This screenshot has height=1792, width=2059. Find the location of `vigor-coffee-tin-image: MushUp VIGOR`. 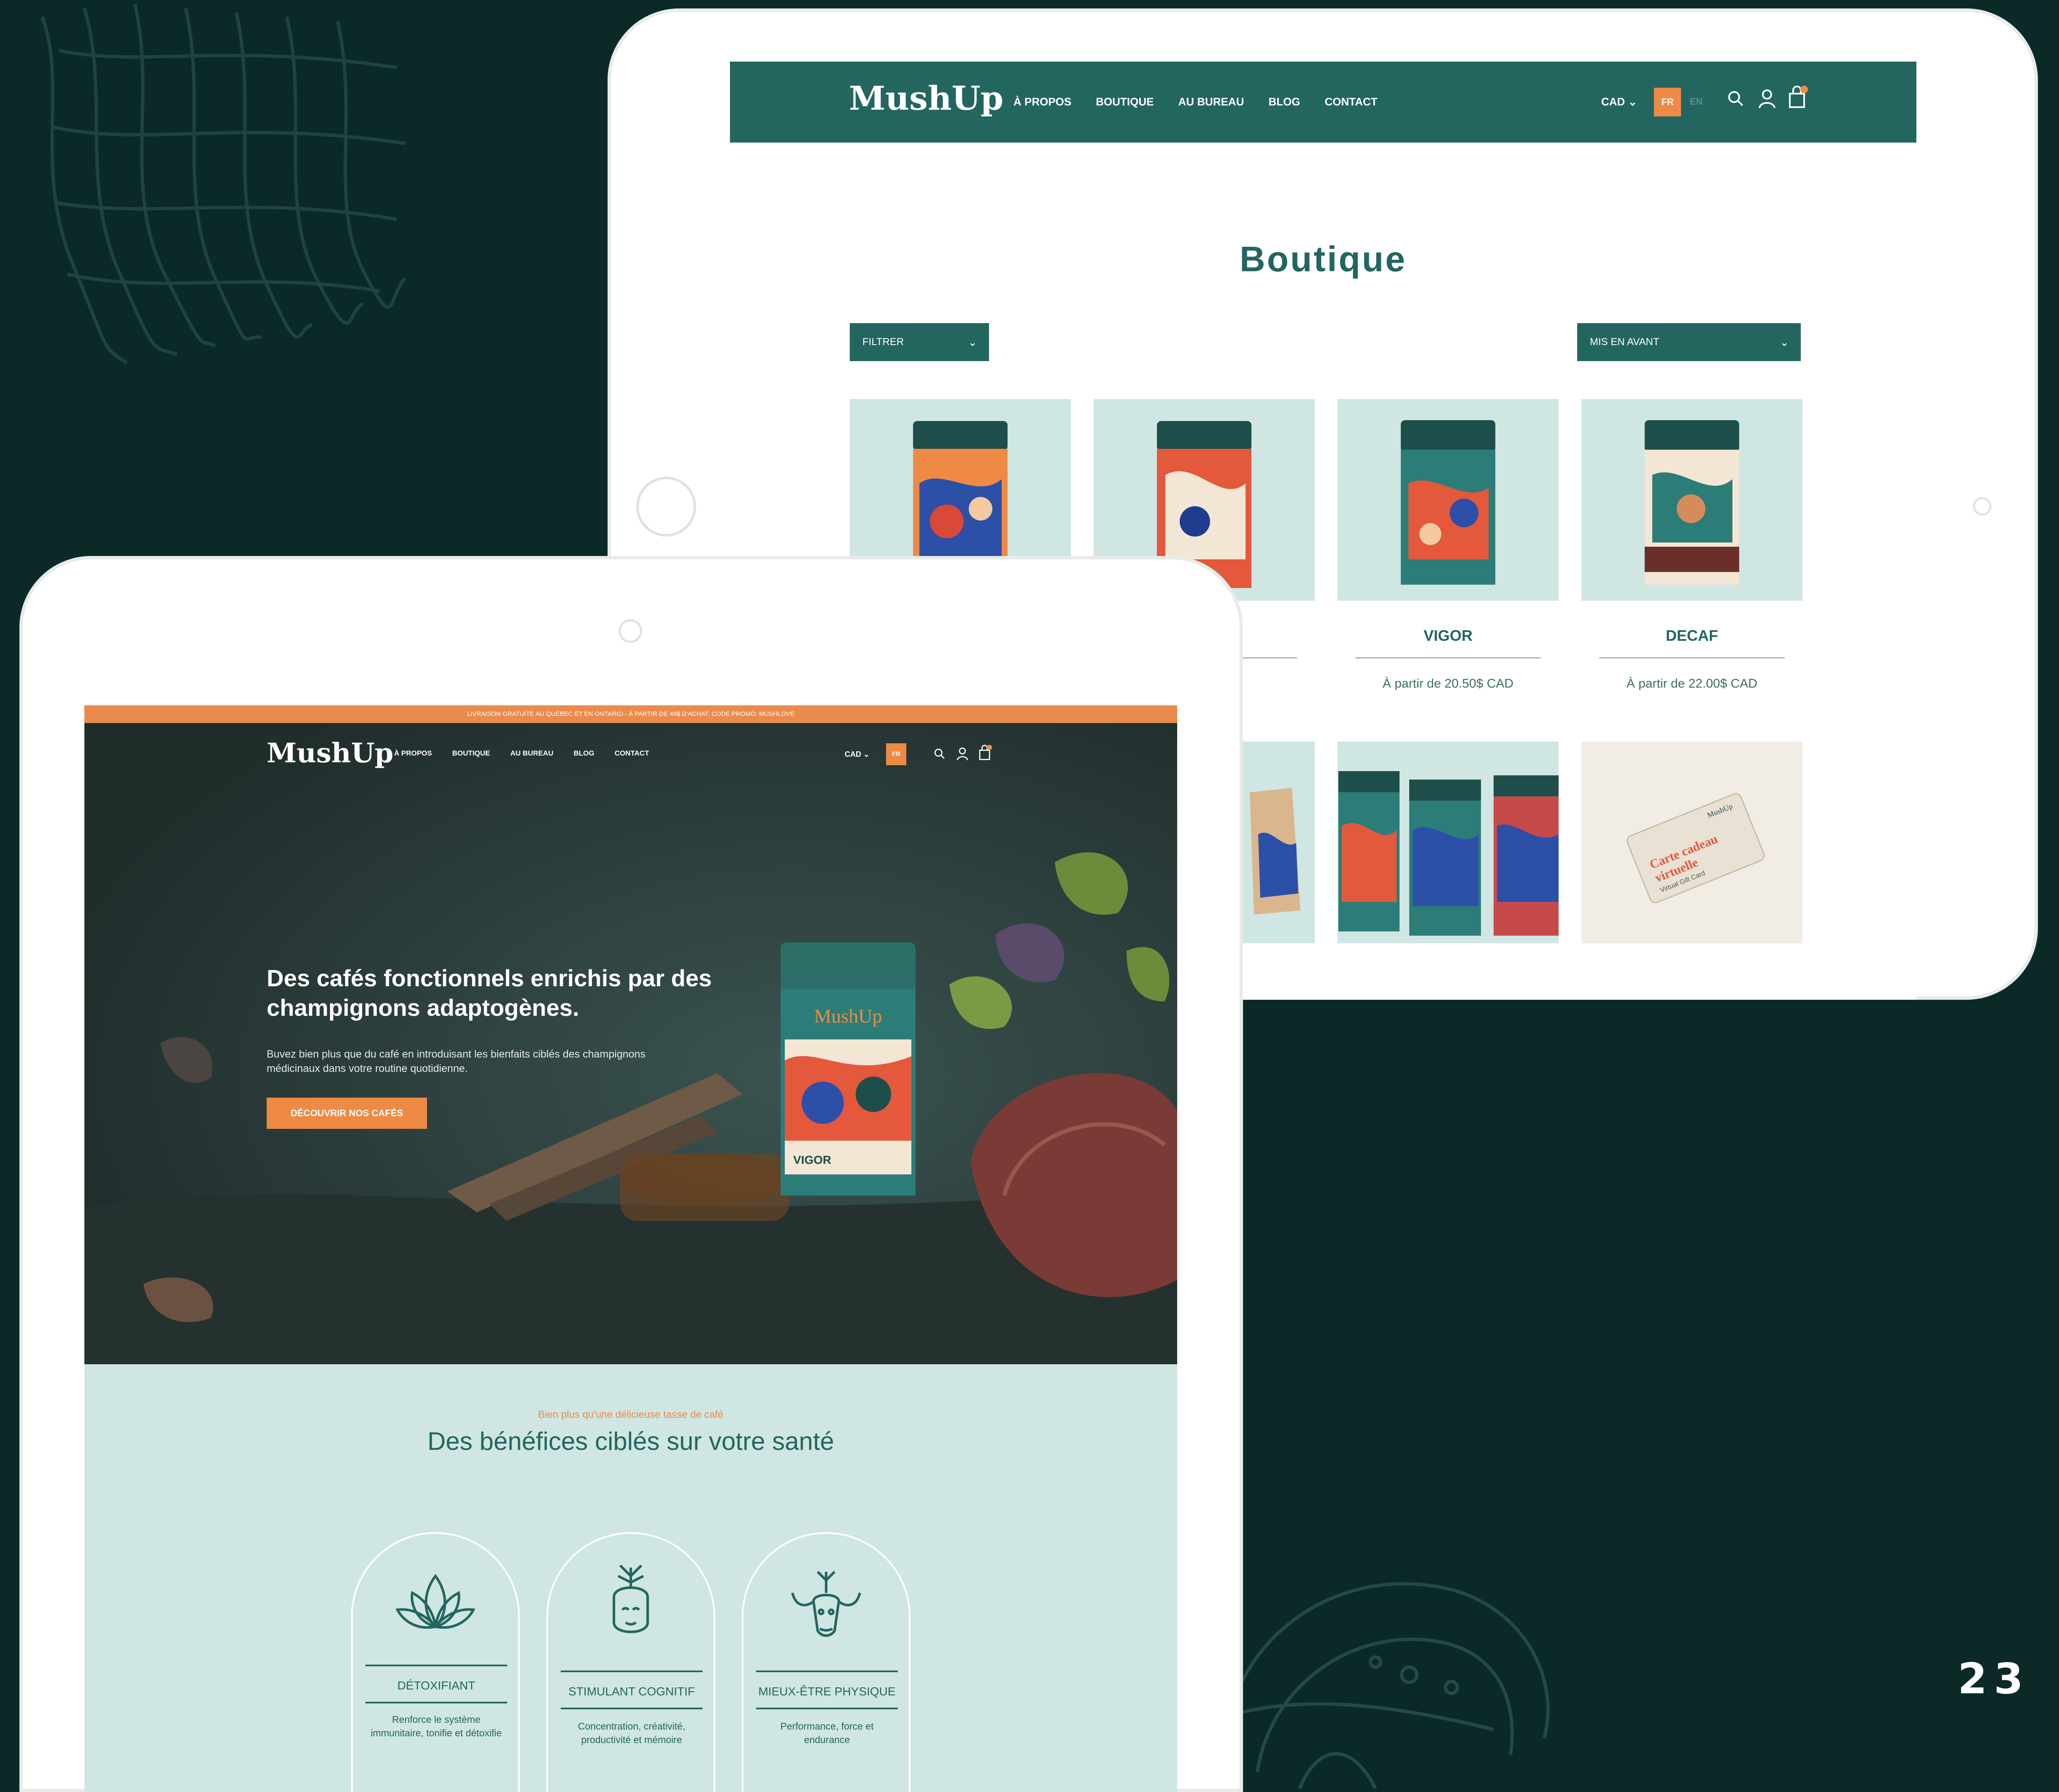

vigor-coffee-tin-image: MushUp VIGOR is located at coordinates (848, 1069).